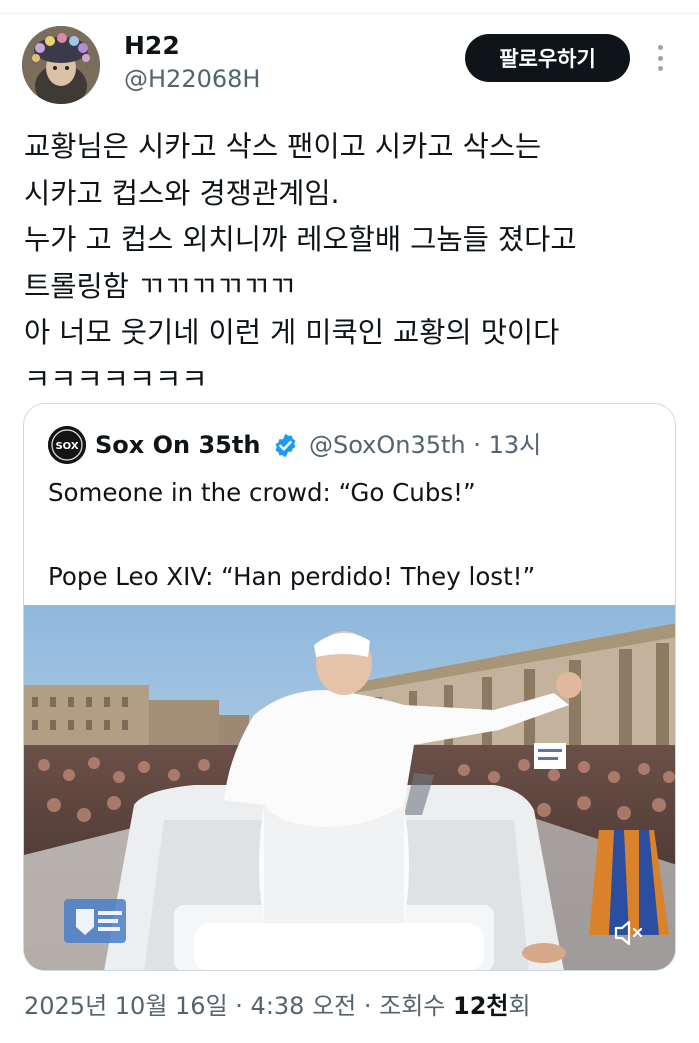 The image size is (699, 1043). What do you see at coordinates (628, 933) in the screenshot?
I see `mute-icon` at bounding box center [628, 933].